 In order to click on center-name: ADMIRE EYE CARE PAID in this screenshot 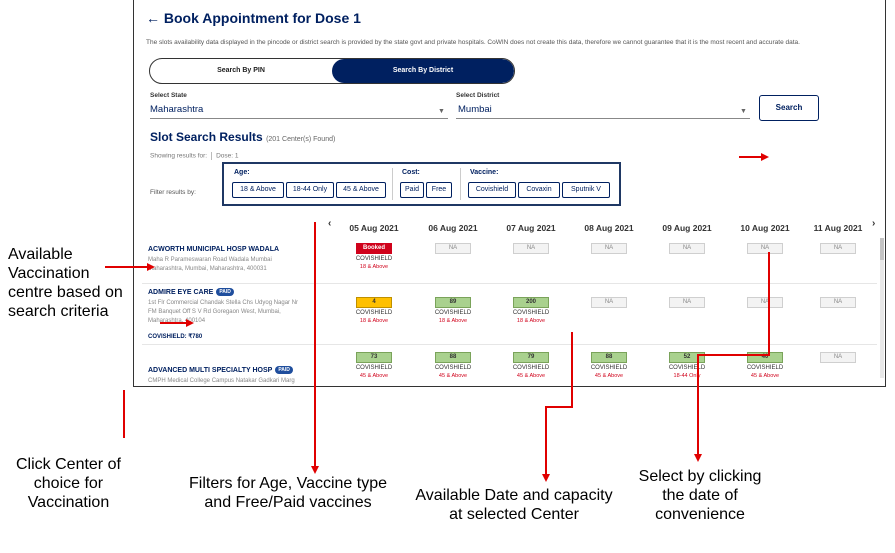, I will do `click(191, 292)`.